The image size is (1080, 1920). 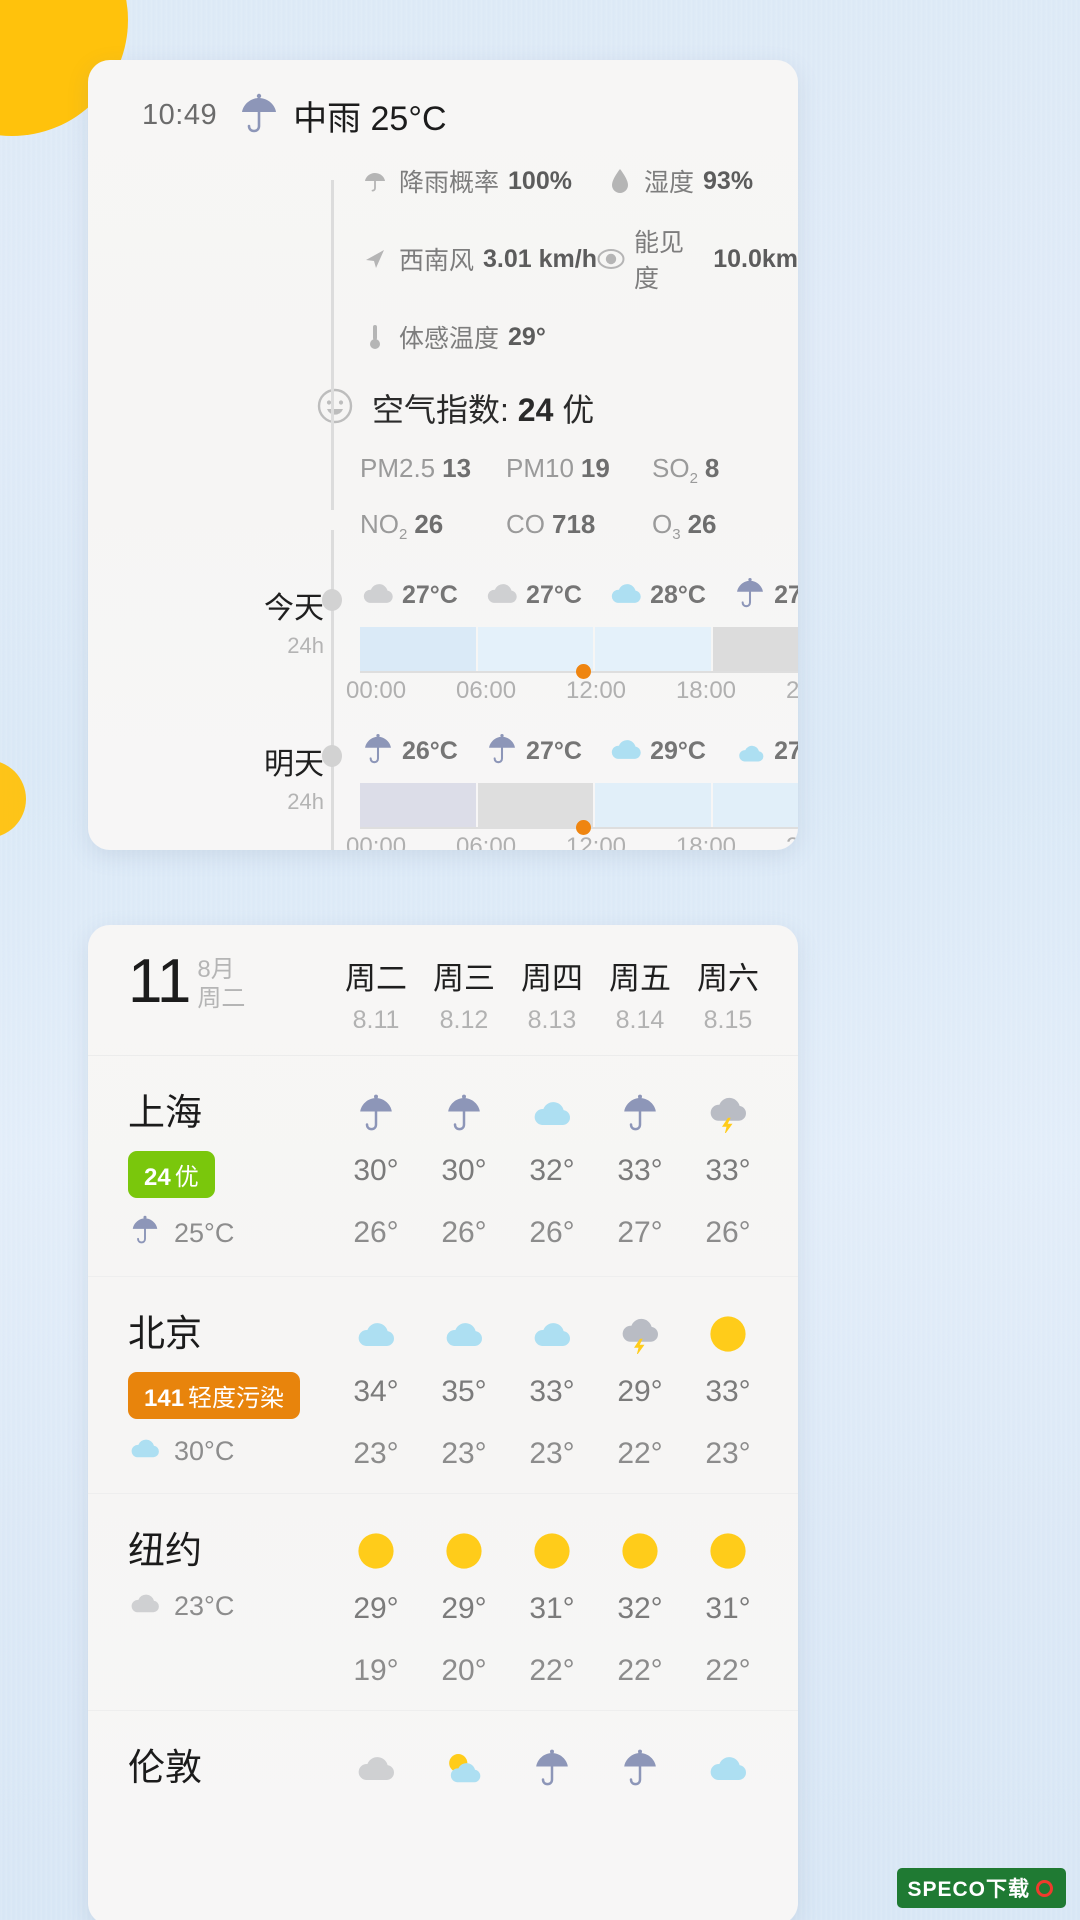 What do you see at coordinates (482, 337) in the screenshot?
I see `metric-feels-like: 体感温度 29°` at bounding box center [482, 337].